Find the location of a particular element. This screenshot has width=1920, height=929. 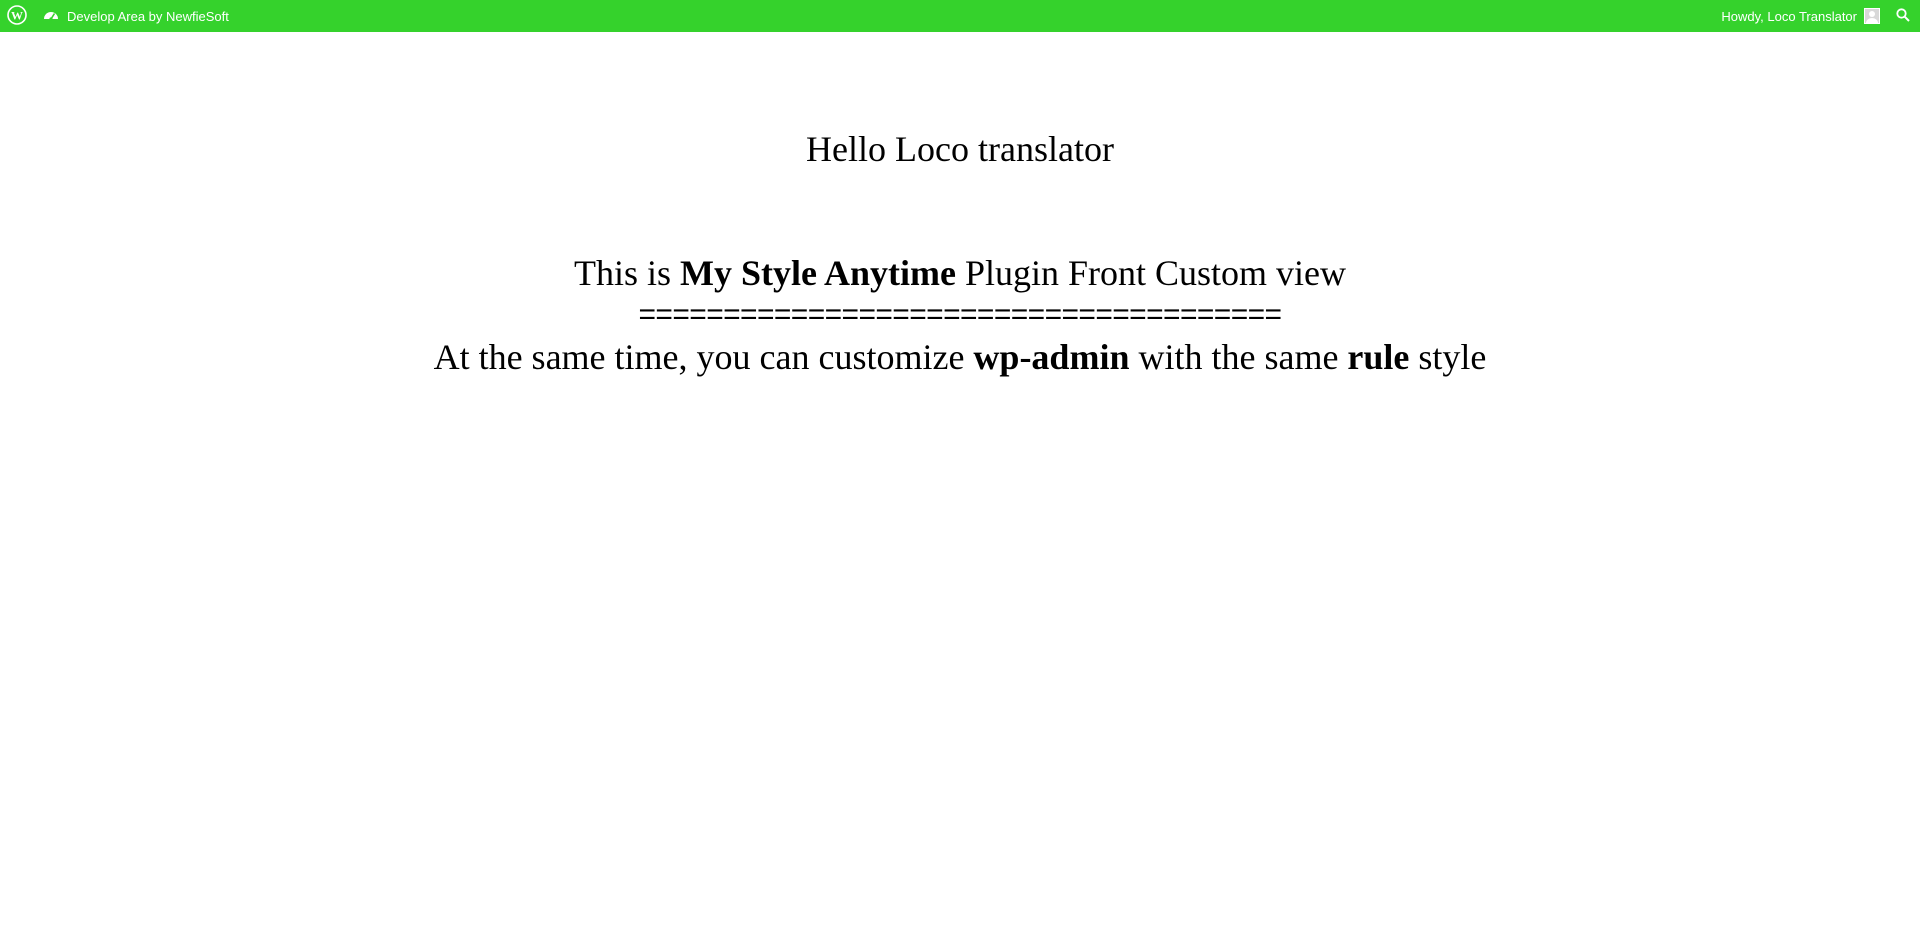

dashboard-icon is located at coordinates (51, 16).